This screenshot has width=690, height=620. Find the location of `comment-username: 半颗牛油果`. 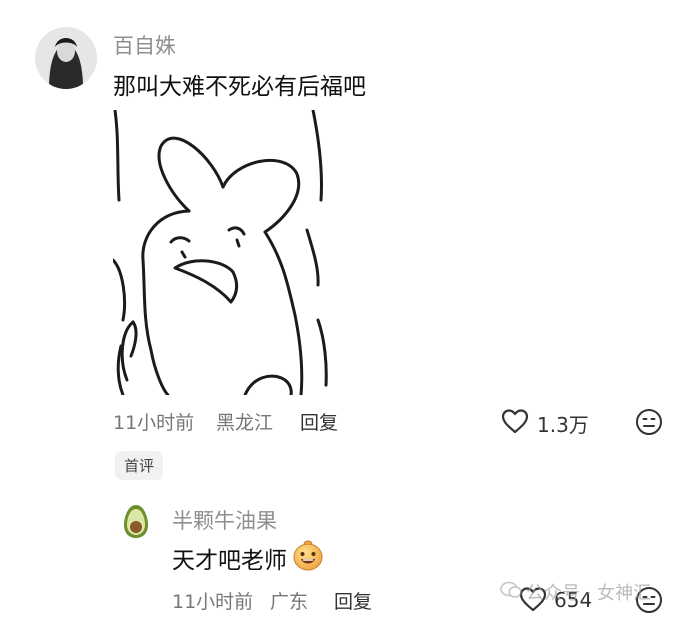

comment-username: 半颗牛油果 is located at coordinates (224, 520).